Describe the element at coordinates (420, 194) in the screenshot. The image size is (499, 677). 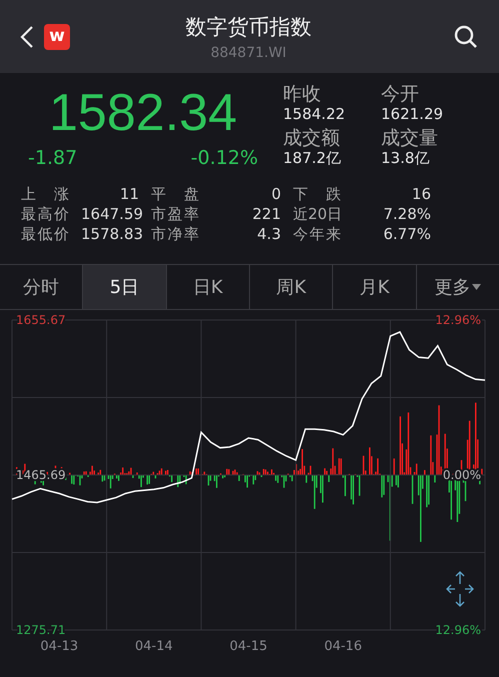
I see `stat-value: 16` at that location.